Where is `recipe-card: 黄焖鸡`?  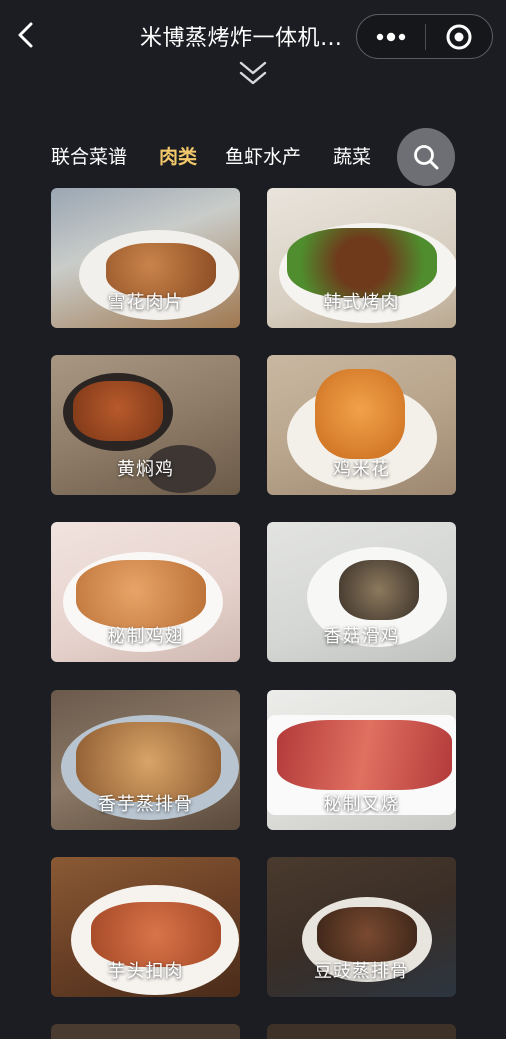
recipe-card: 黄焖鸡 is located at coordinates (145, 425).